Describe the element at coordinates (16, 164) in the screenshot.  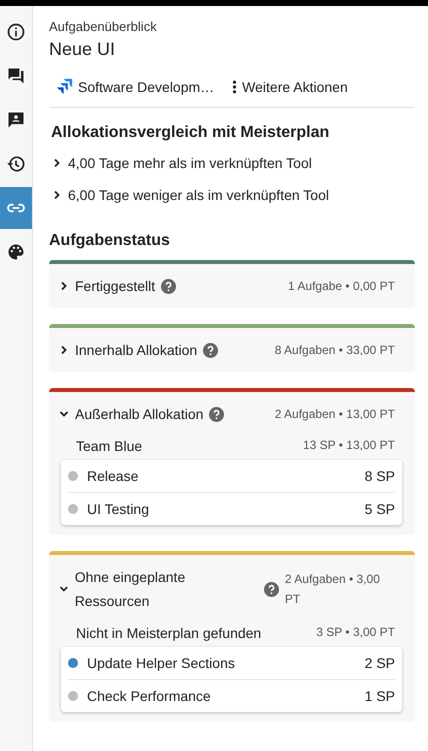
I see `history-icon` at that location.